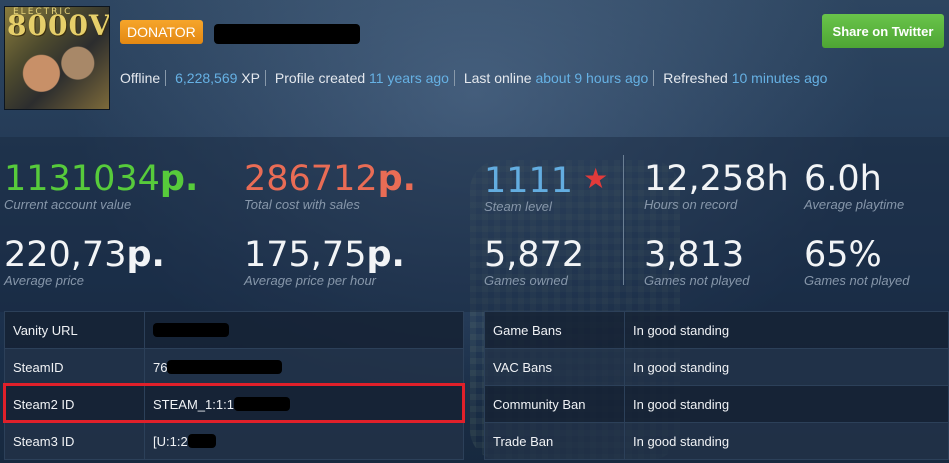  Describe the element at coordinates (305, 255) in the screenshot. I see `price-per-hour-value: 175,75` at that location.